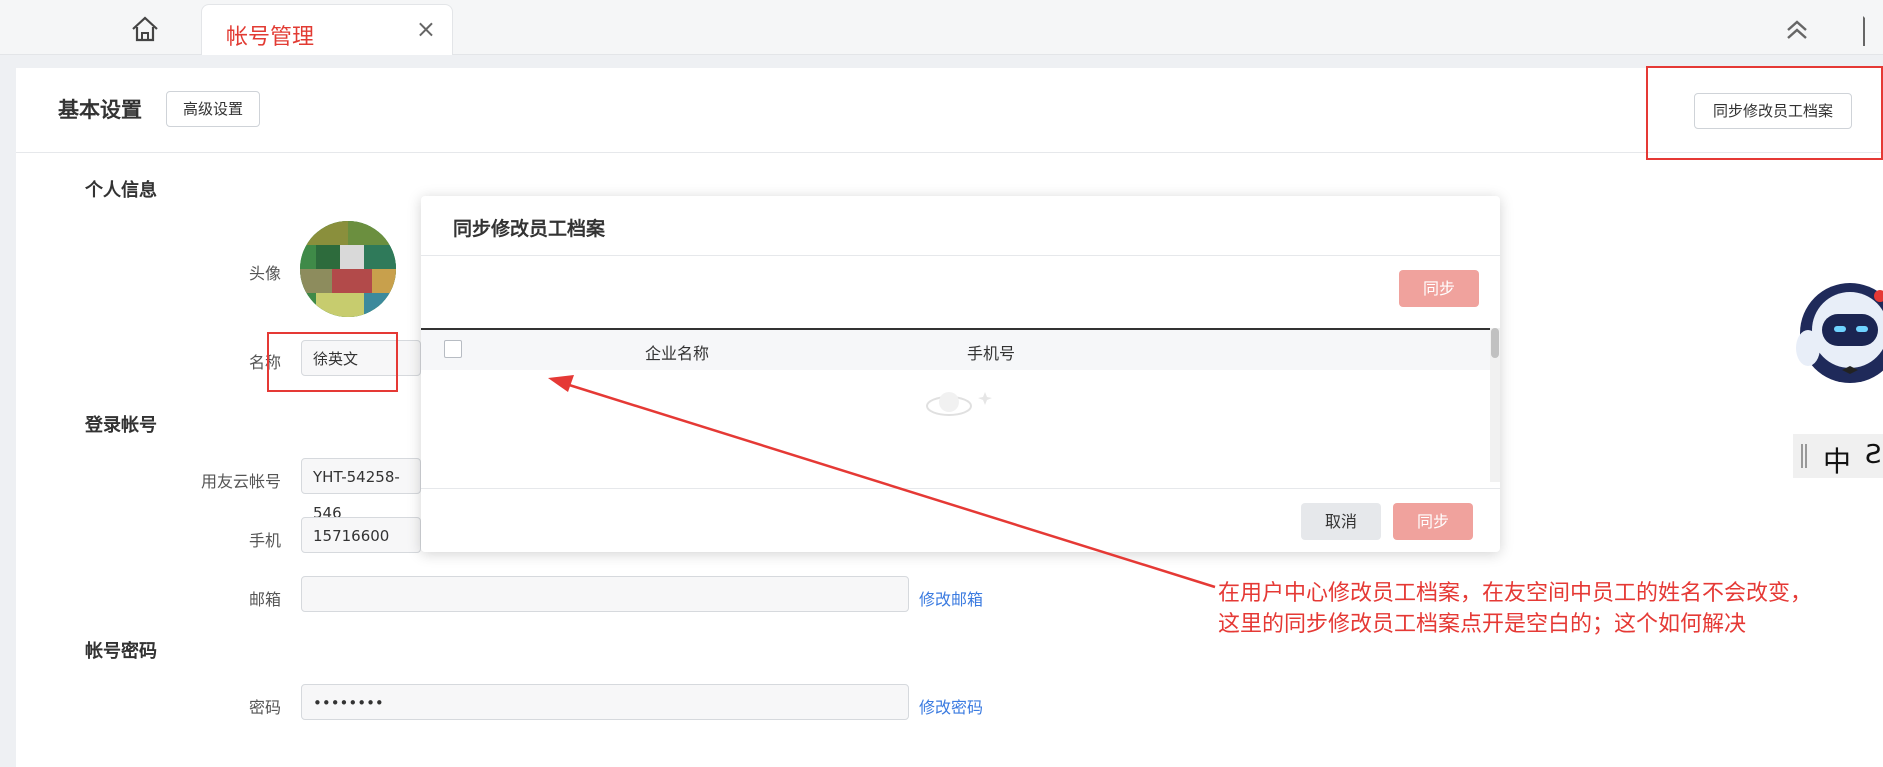  I want to click on language-chinese: 中, so click(1837, 460).